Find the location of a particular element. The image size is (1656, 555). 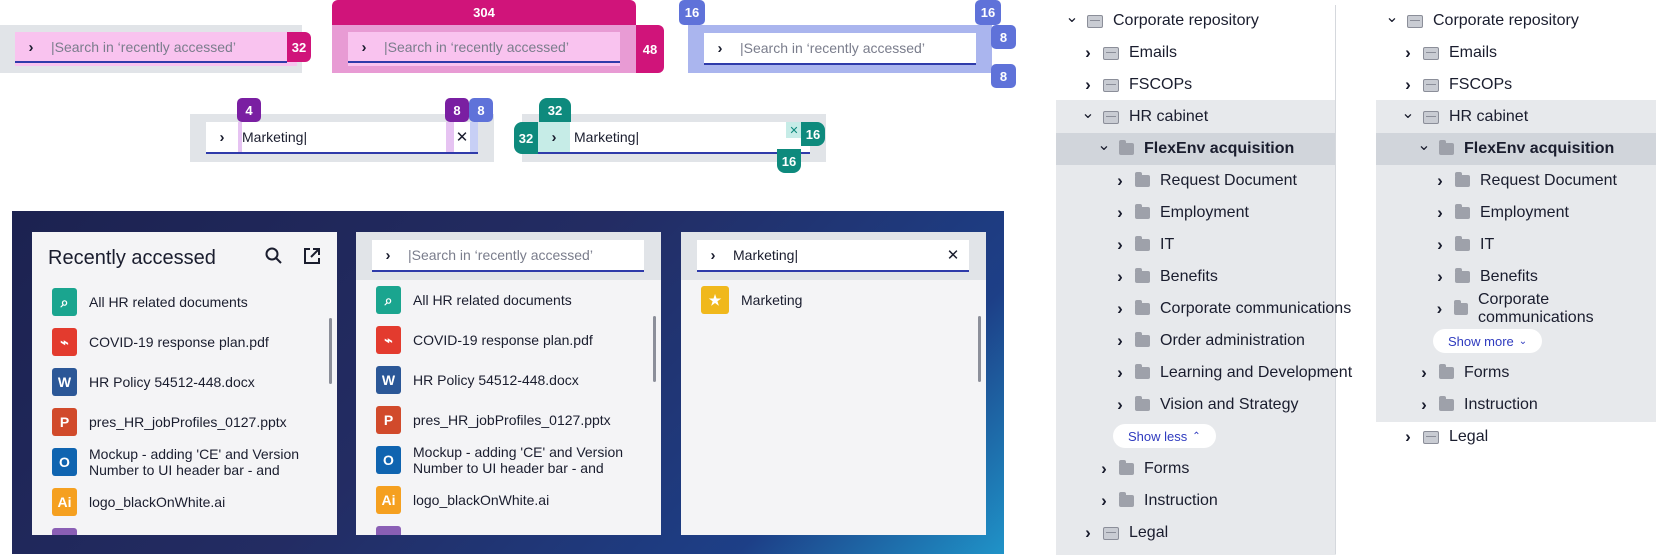

list-item: ★ Marketing is located at coordinates (833, 300).